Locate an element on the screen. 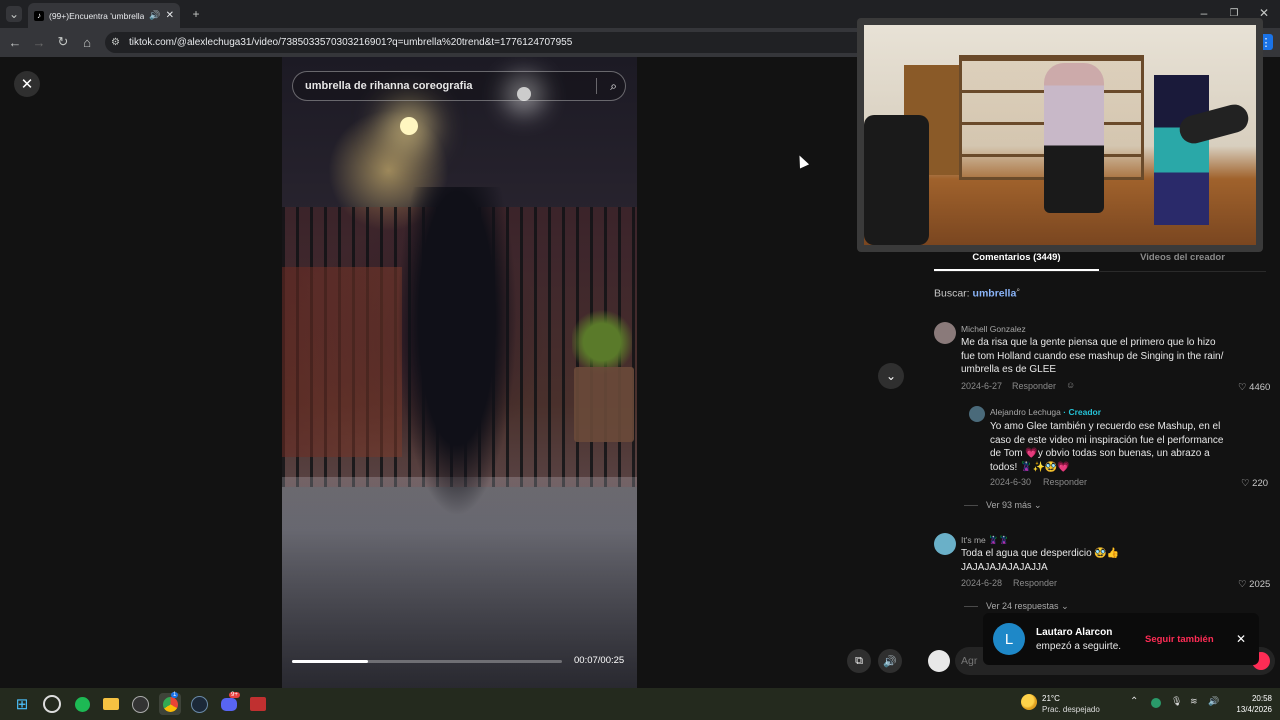 This screenshot has height=720, width=1280. search-hint-term: umbrella is located at coordinates (995, 294).